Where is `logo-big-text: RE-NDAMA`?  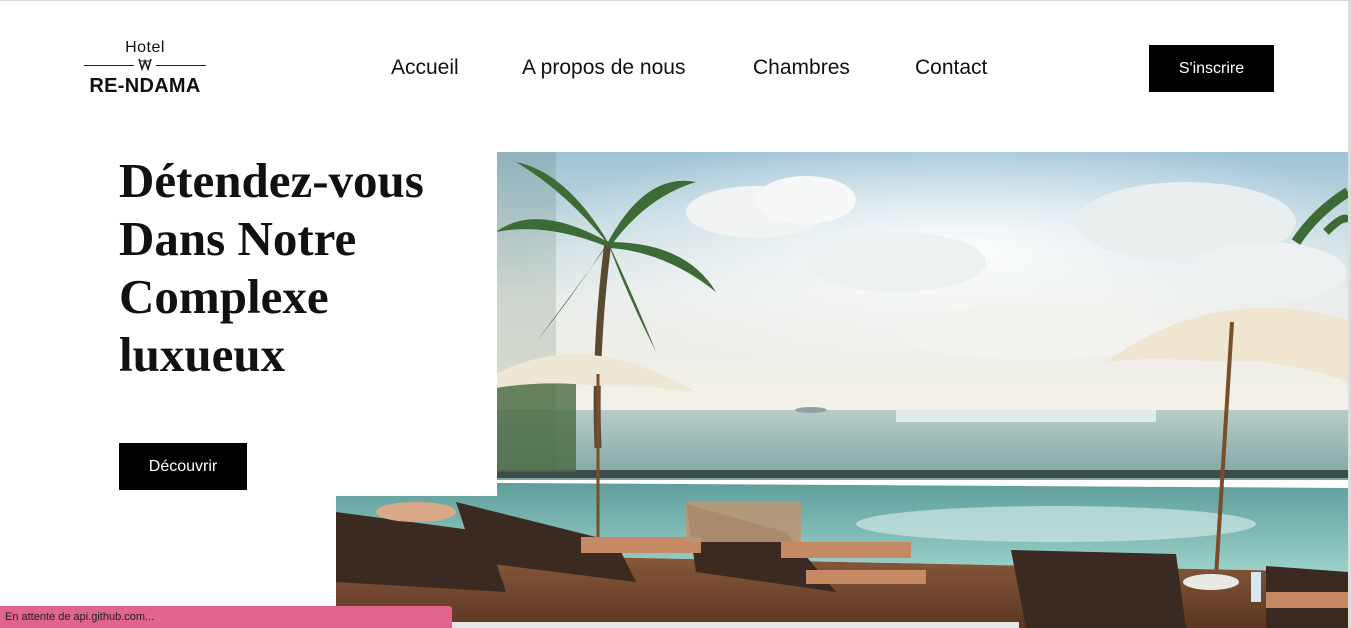
logo-big-text: RE-NDAMA is located at coordinates (145, 86).